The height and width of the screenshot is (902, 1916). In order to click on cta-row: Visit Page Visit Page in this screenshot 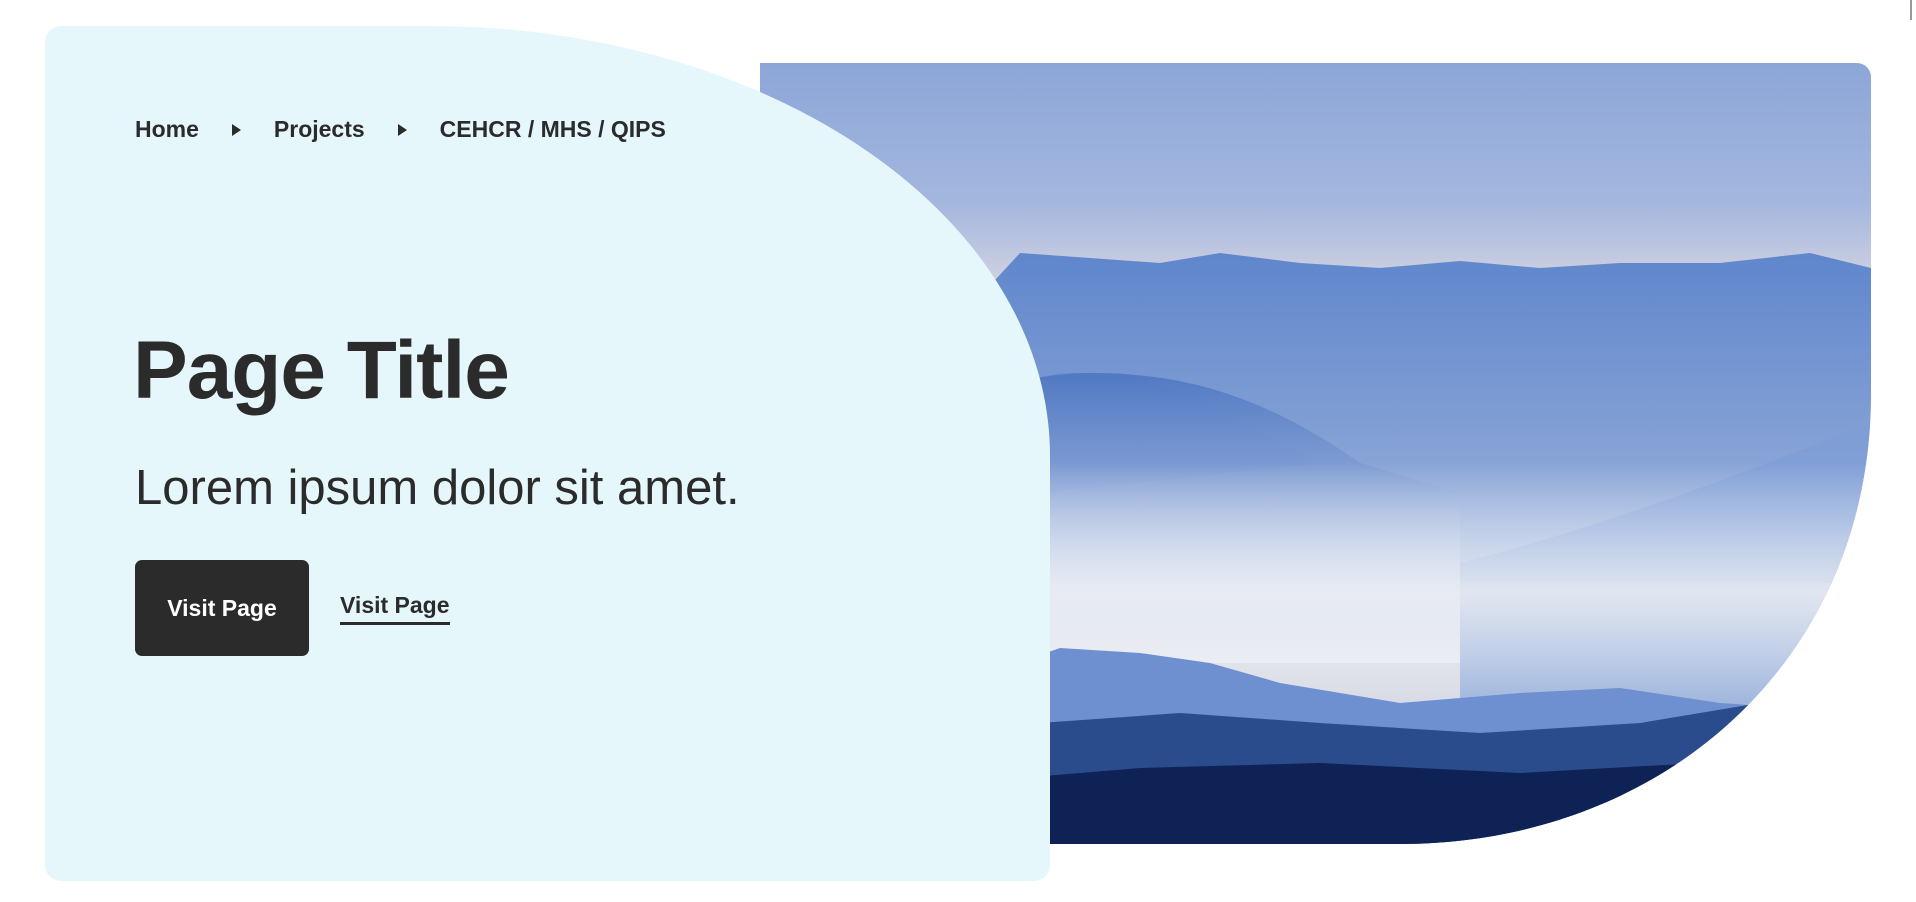, I will do `click(292, 608)`.